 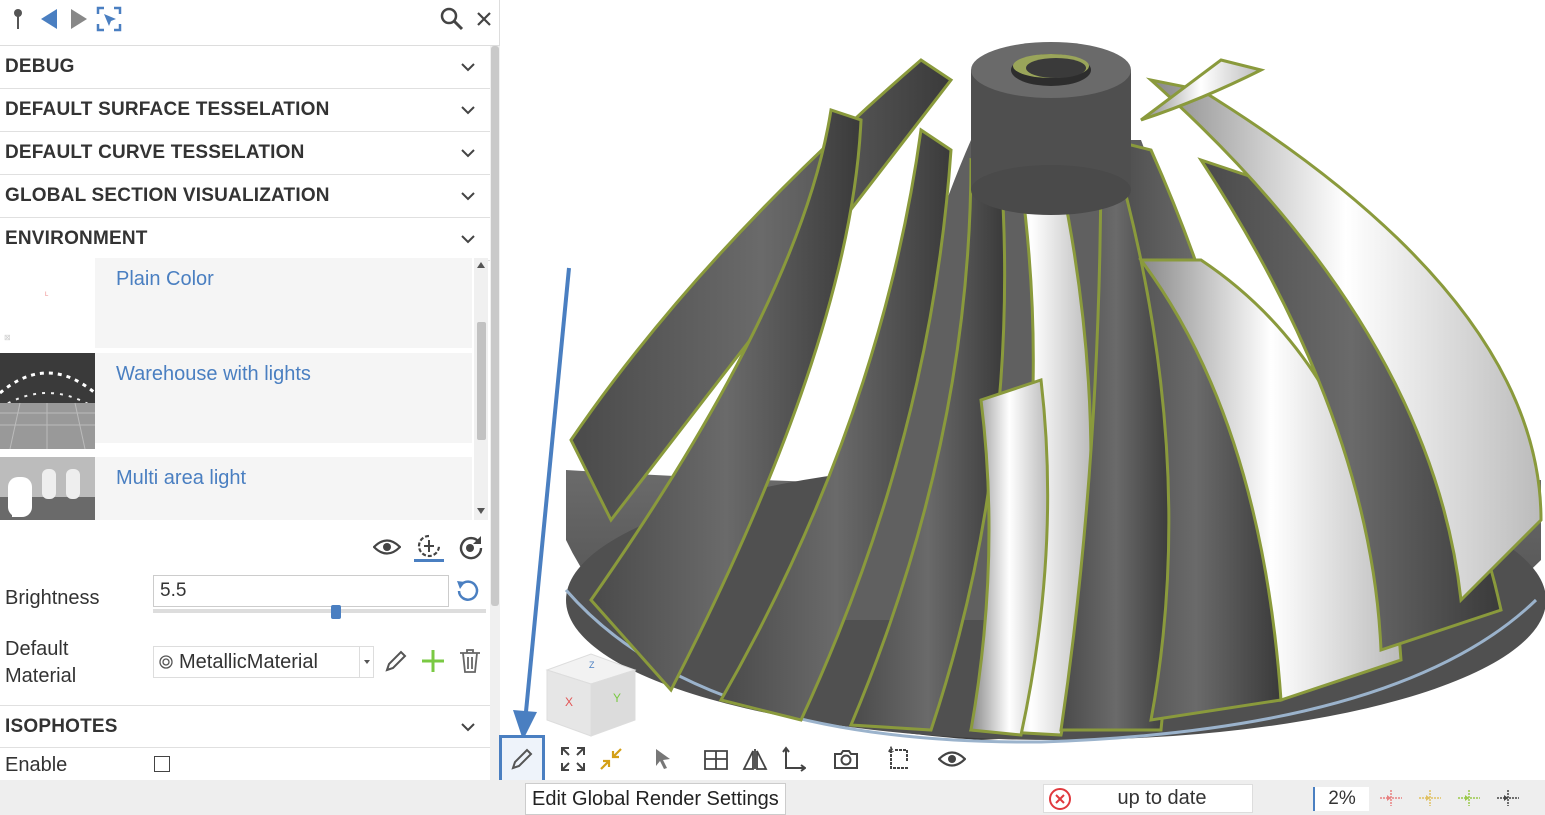 I want to click on environment-label: Plain Color, so click(x=165, y=279).